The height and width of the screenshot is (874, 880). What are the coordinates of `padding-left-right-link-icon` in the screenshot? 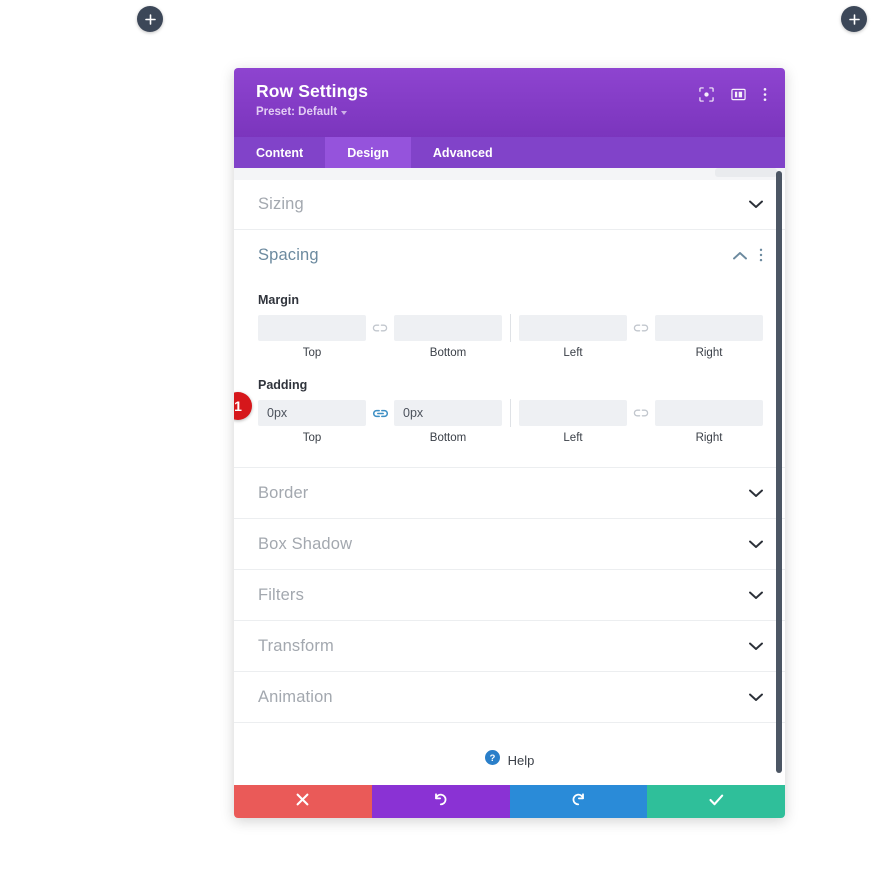 It's located at (641, 413).